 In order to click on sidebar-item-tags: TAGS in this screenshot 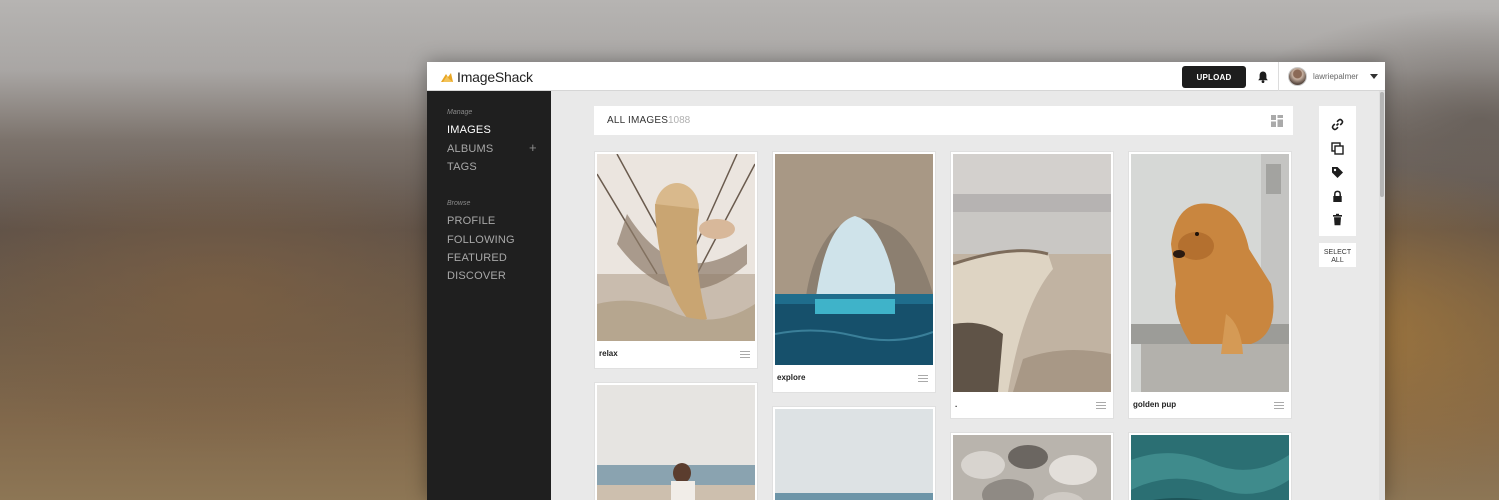, I will do `click(462, 167)`.